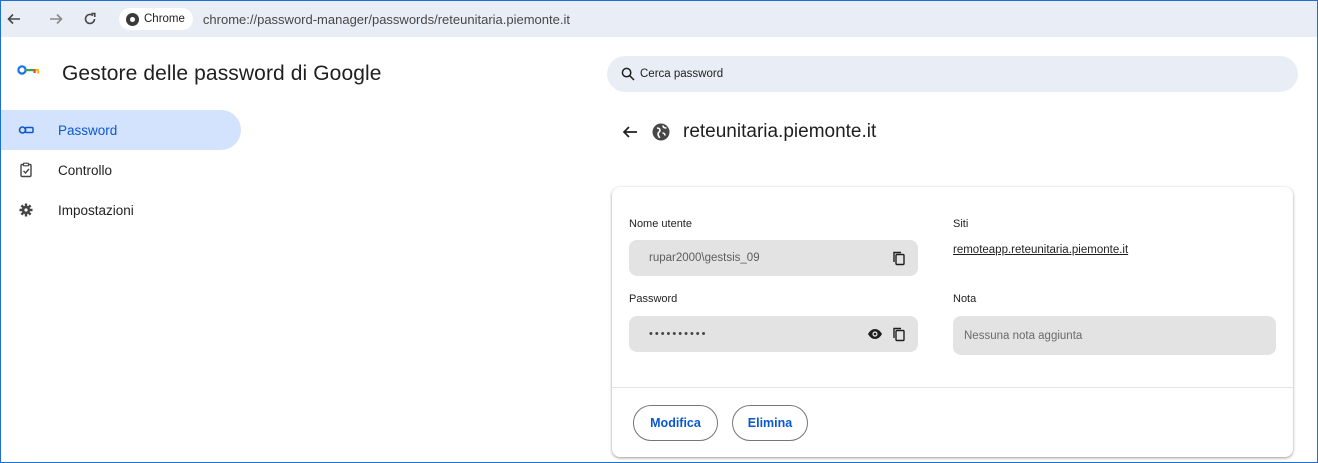 This screenshot has height=463, width=1318. Describe the element at coordinates (773, 258) in the screenshot. I see `username-field: rupar2000\gestsis_09` at that location.